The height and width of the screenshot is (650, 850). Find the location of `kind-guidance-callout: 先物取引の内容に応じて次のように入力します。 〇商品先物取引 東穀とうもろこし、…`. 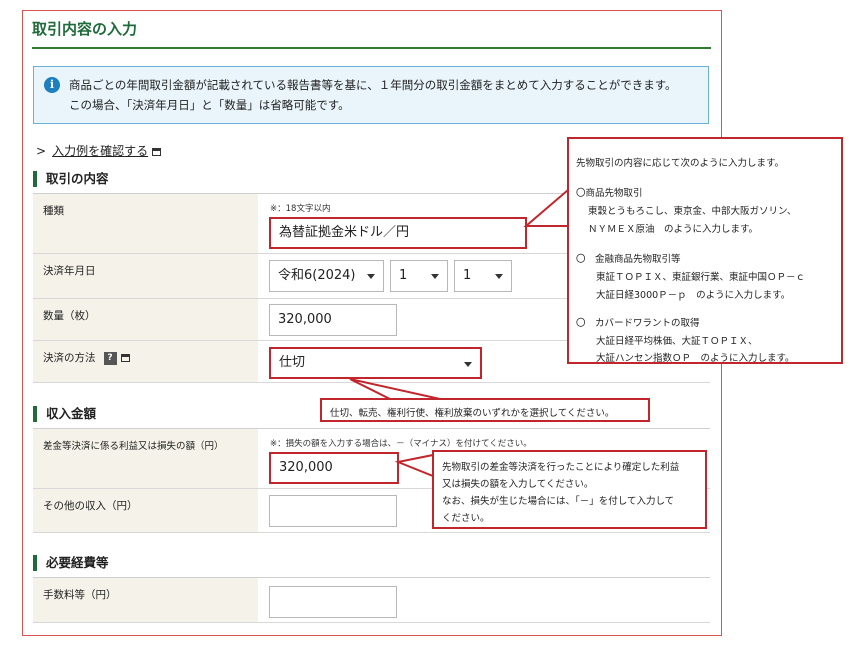

kind-guidance-callout: 先物取引の内容に応じて次のように入力します。 〇商品先物取引 東穀とうもろこし、… is located at coordinates (705, 250).